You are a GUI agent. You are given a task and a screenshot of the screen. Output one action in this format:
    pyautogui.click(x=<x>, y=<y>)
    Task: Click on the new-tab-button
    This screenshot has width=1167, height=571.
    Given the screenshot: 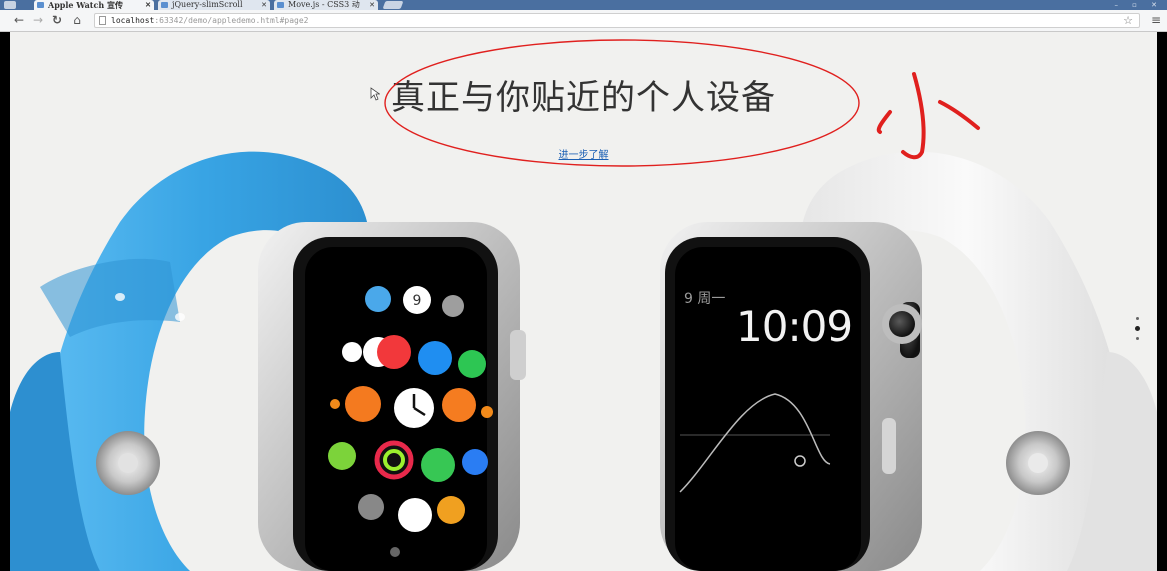 What is the action you would take?
    pyautogui.click(x=393, y=5)
    